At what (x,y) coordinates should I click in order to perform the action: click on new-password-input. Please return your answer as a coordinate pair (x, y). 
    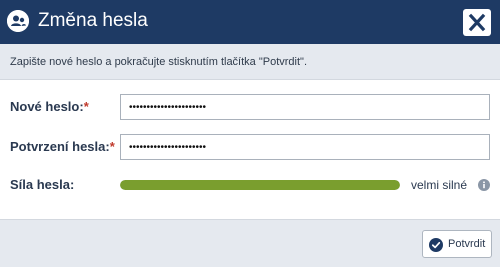
    Looking at the image, I should click on (305, 107).